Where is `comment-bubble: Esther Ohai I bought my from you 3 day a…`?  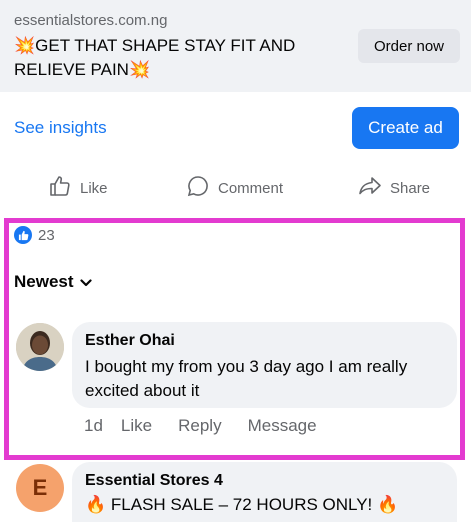
comment-bubble: Esther Ohai I bought my from you 3 day a… is located at coordinates (264, 365).